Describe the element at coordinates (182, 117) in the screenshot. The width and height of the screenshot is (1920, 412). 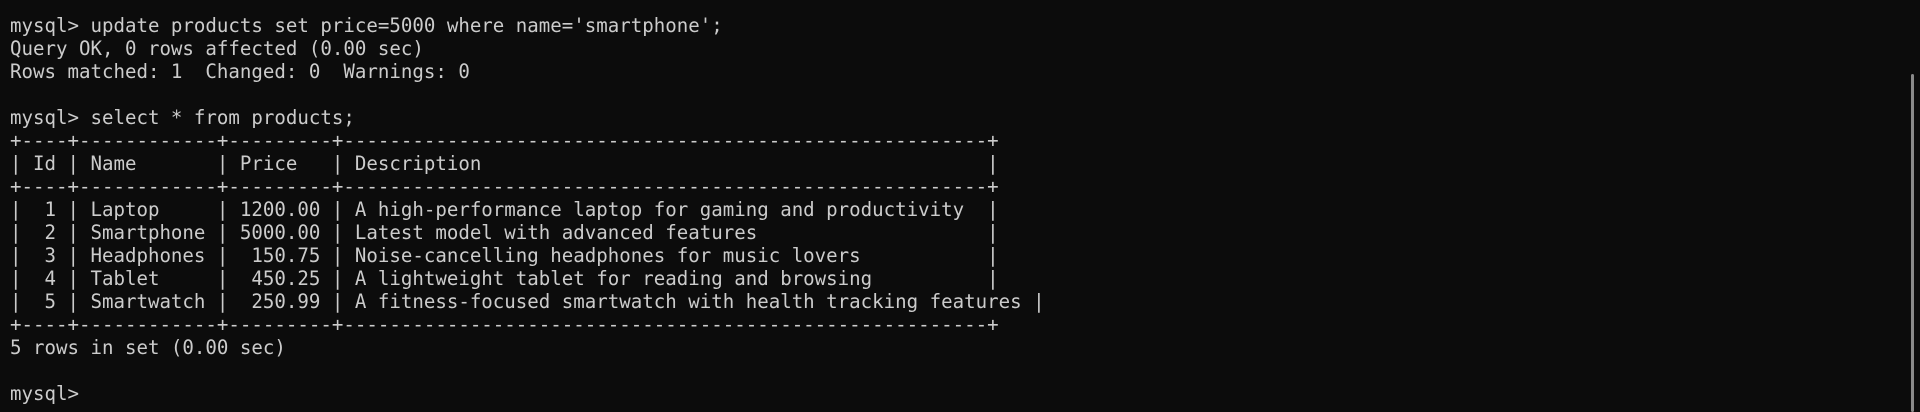
I see `command-line-select: mysql> select * from products;` at that location.